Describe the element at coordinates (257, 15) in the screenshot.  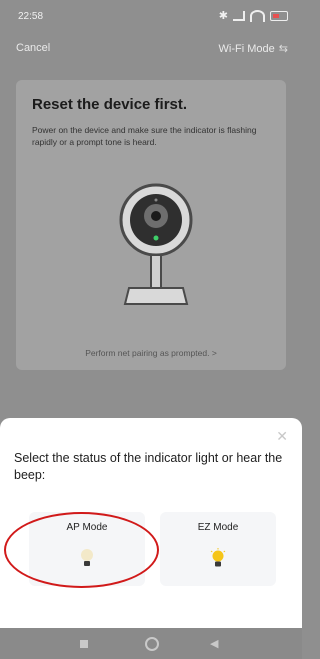
I see `wifi-icon` at that location.